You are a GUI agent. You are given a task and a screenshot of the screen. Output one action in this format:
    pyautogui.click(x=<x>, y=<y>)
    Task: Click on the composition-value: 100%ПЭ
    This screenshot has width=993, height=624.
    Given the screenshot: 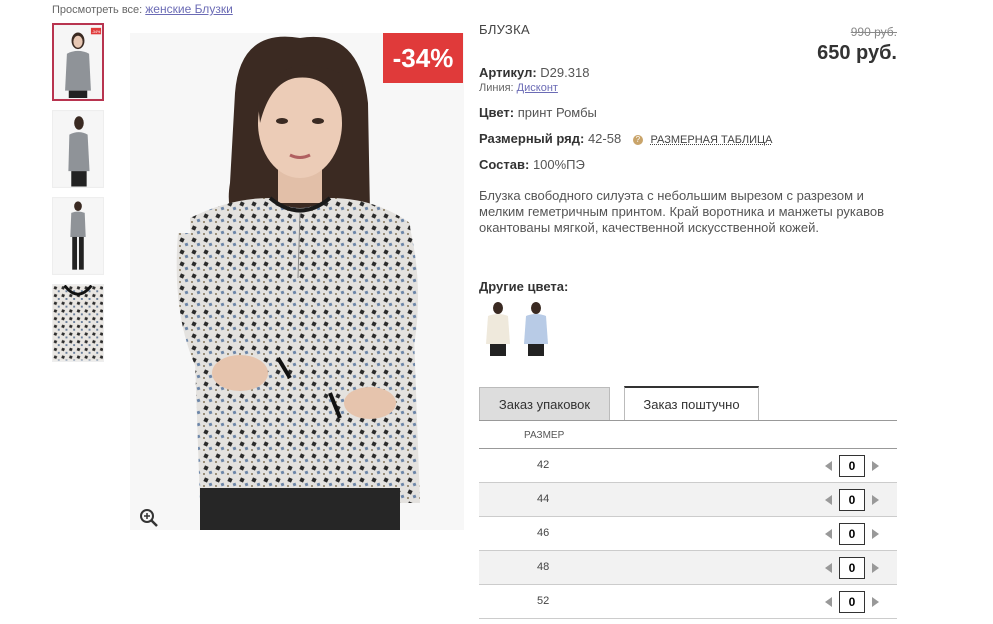 What is the action you would take?
    pyautogui.click(x=558, y=164)
    